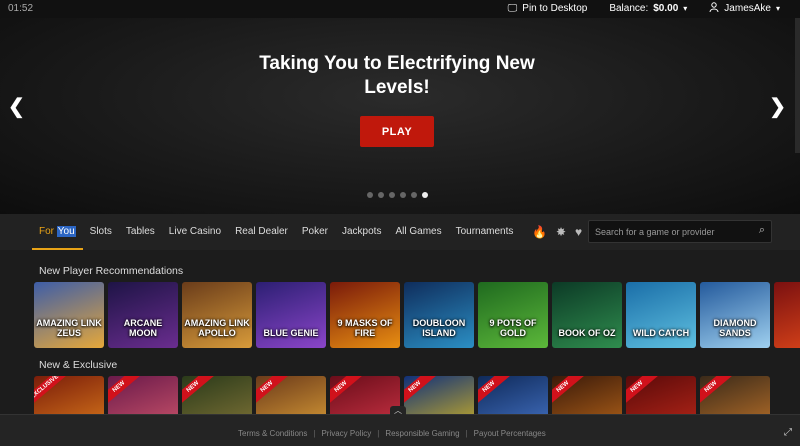 Image resolution: width=800 pixels, height=446 pixels. Describe the element at coordinates (788, 333) in the screenshot. I see `game-title: FI` at that location.